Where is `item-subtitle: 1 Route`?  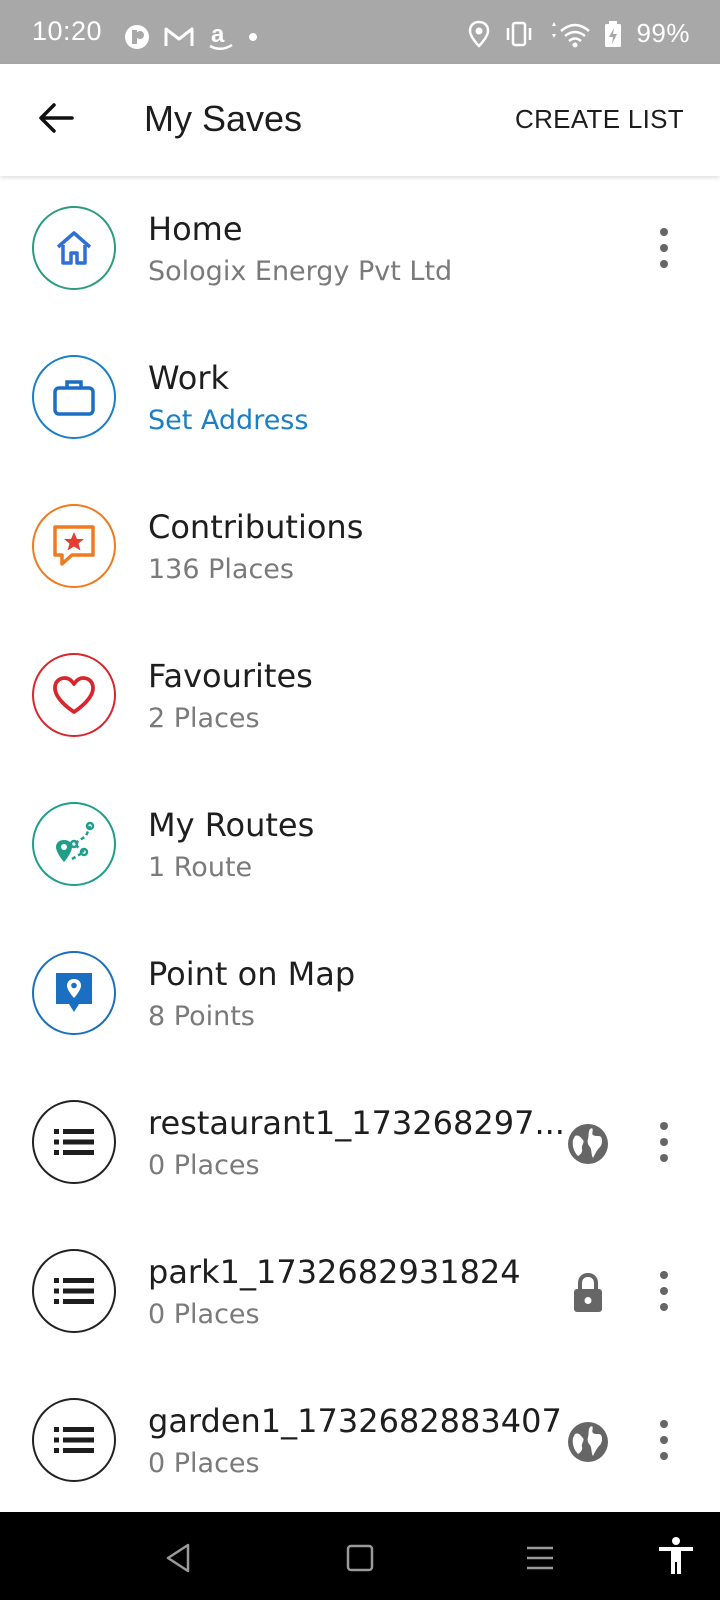 item-subtitle: 1 Route is located at coordinates (200, 867).